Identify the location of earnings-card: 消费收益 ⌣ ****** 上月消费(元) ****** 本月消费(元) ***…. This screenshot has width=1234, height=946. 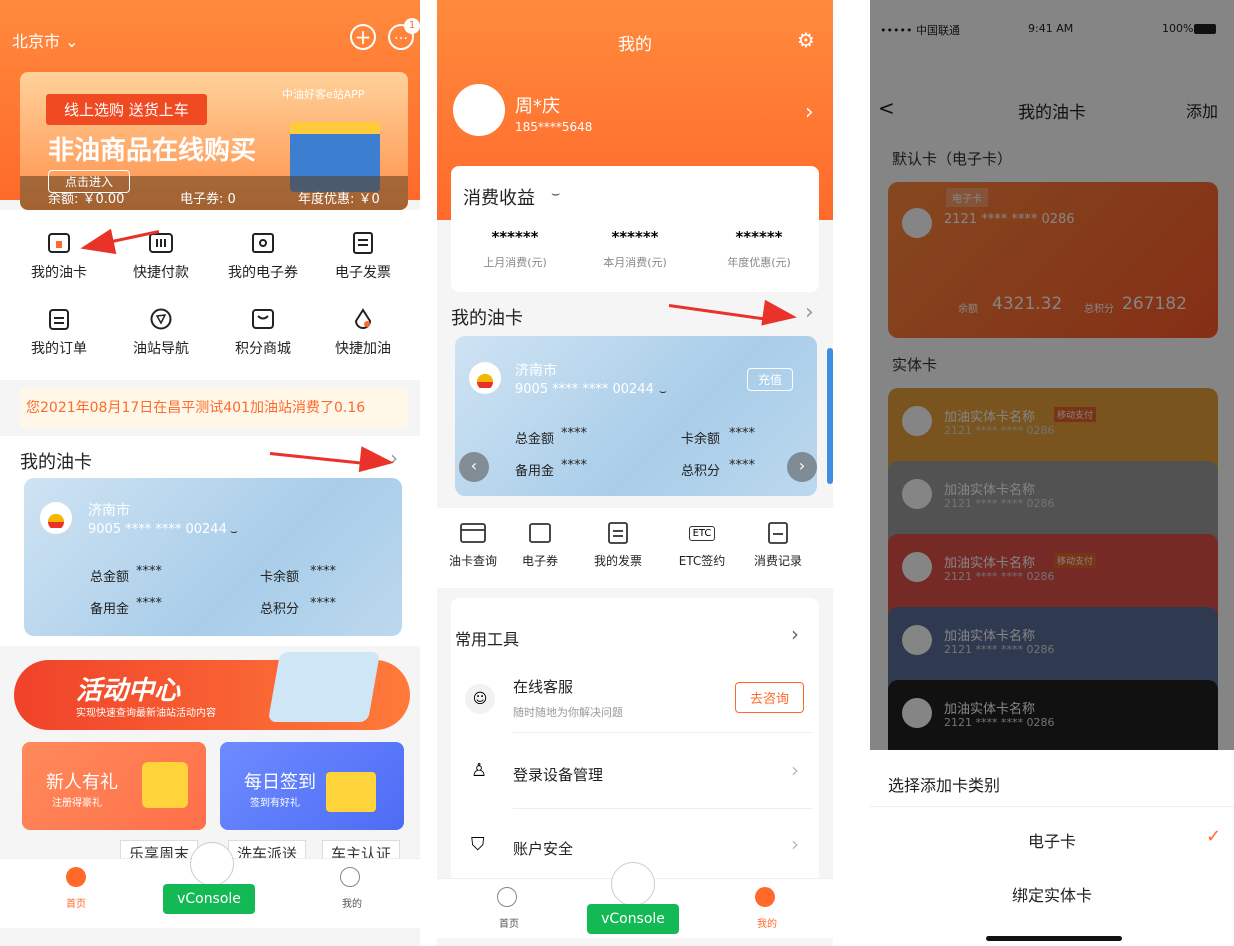
(635, 229).